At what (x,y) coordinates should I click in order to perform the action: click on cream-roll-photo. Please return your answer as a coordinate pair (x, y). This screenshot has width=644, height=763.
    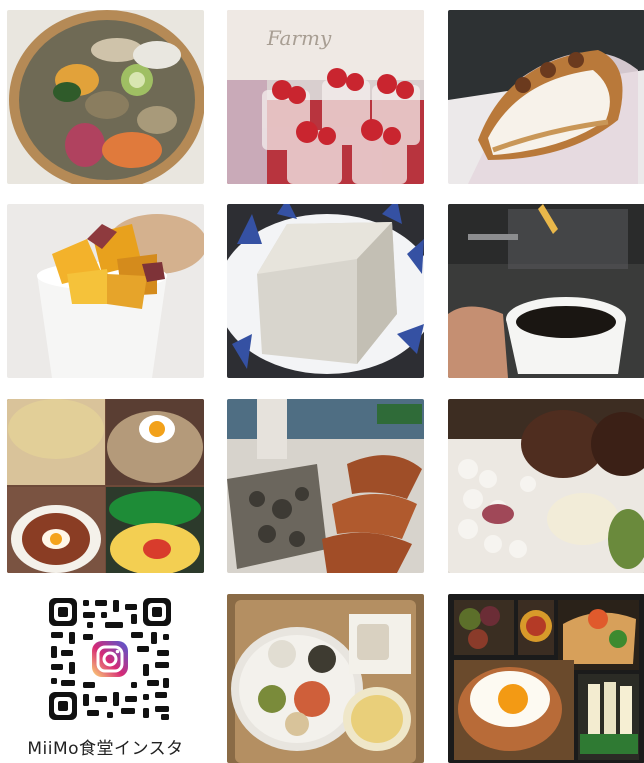
    Looking at the image, I should click on (546, 97).